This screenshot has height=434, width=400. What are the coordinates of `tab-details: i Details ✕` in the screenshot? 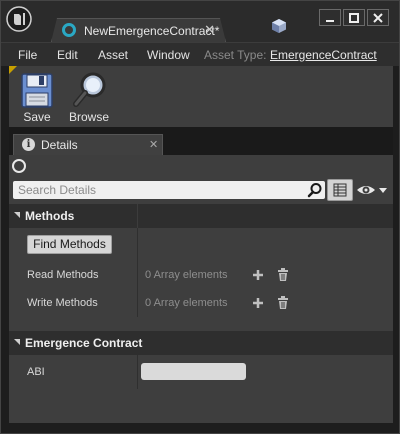 It's located at (88, 144).